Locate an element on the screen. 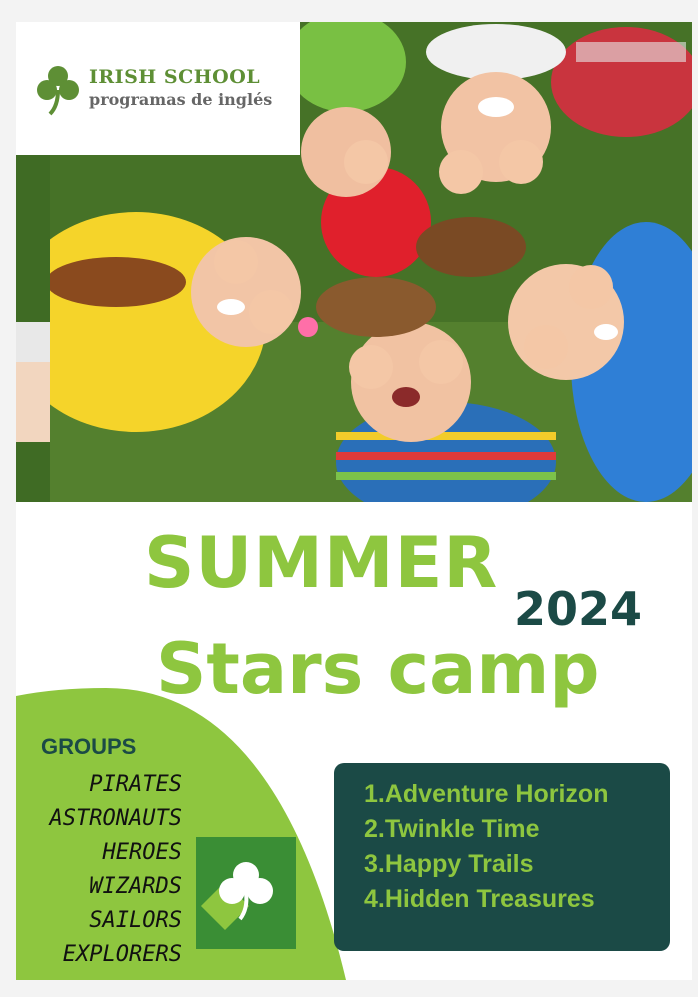 Image resolution: width=698 pixels, height=997 pixels. group-item: SAILORS is located at coordinates (135, 920).